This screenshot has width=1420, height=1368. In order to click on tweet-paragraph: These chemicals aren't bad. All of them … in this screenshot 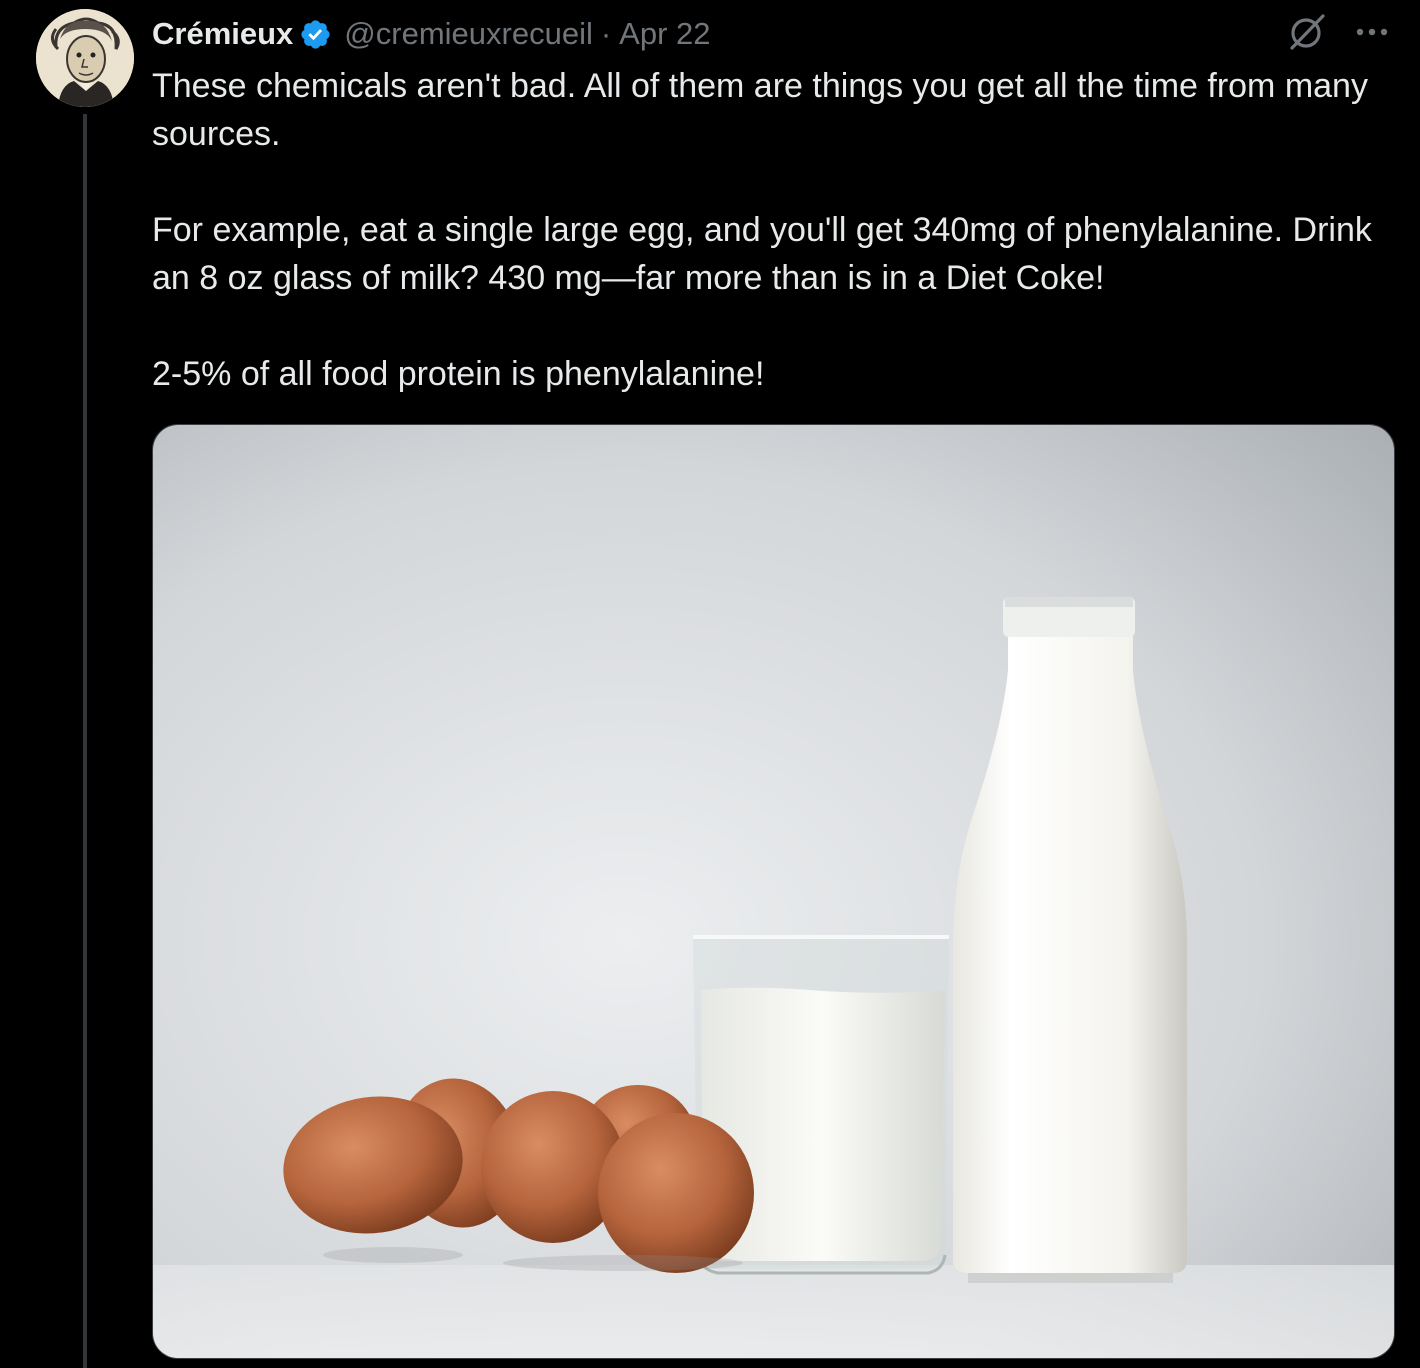, I will do `click(760, 110)`.